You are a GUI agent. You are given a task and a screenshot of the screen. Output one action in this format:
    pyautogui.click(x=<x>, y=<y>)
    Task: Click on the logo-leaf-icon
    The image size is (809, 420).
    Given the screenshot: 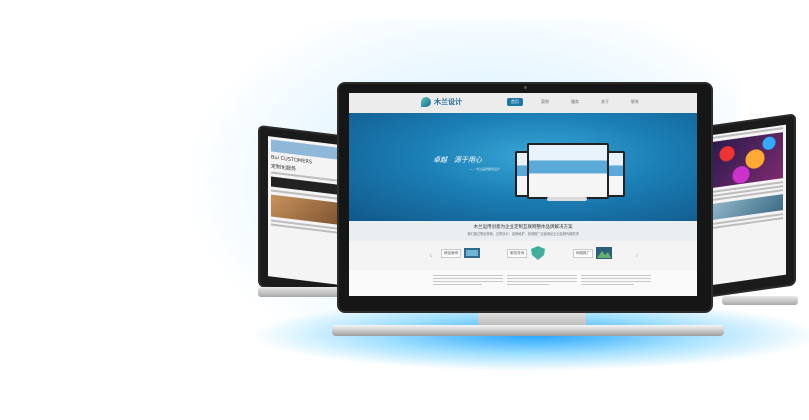 What is the action you would take?
    pyautogui.click(x=426, y=102)
    